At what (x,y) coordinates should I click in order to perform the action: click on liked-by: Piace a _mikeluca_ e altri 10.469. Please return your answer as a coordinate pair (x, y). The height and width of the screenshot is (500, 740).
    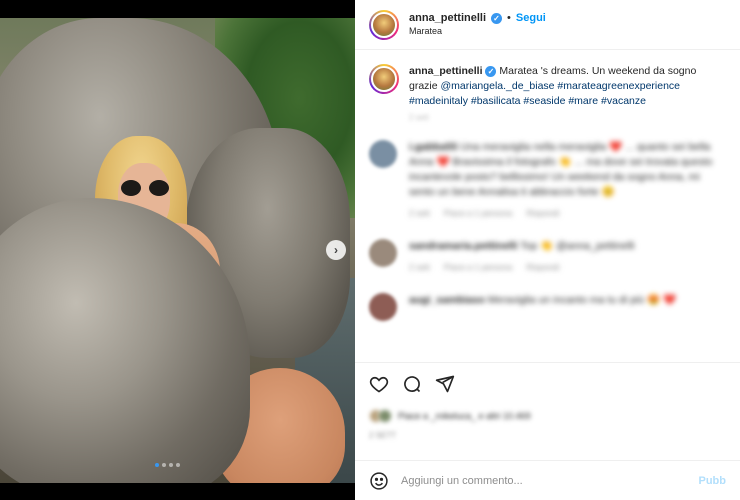
    Looking at the image, I should click on (547, 416).